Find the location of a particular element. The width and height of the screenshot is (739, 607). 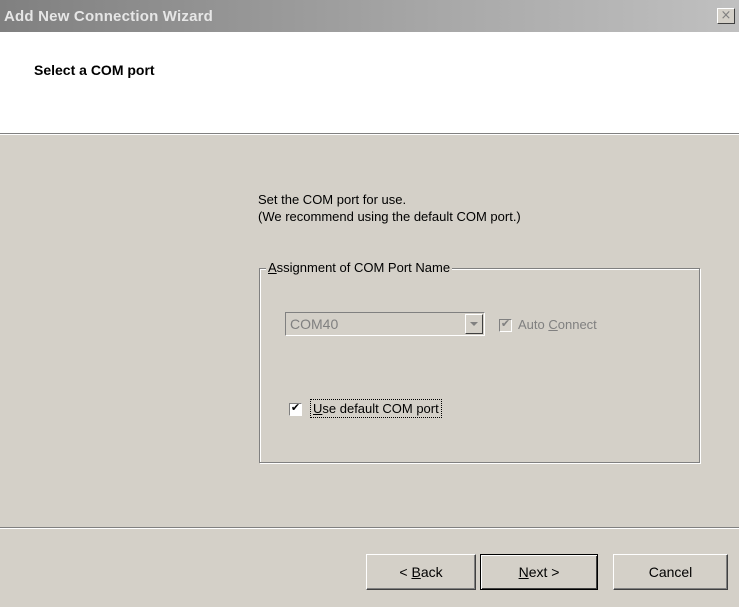

use-default-port-checkbox: ✔ is located at coordinates (295, 408).